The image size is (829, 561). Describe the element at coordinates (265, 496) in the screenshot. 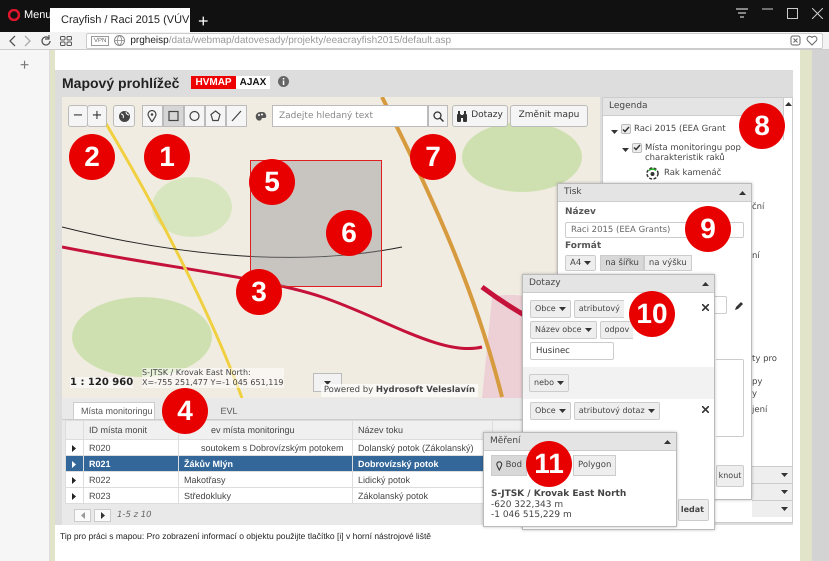

I see `table-cell: Středokluky` at that location.